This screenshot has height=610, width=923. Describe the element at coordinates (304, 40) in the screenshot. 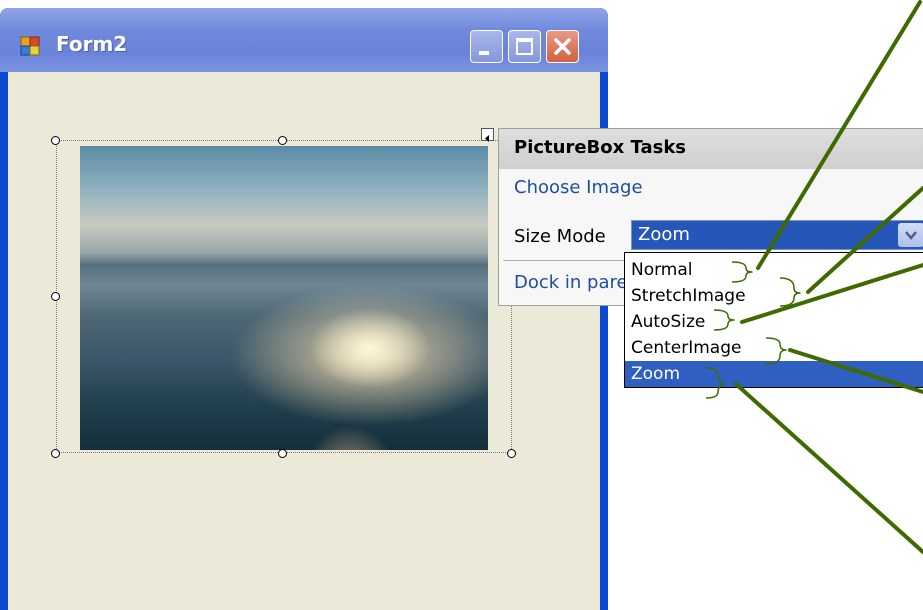

I see `title-bar: Form2` at that location.